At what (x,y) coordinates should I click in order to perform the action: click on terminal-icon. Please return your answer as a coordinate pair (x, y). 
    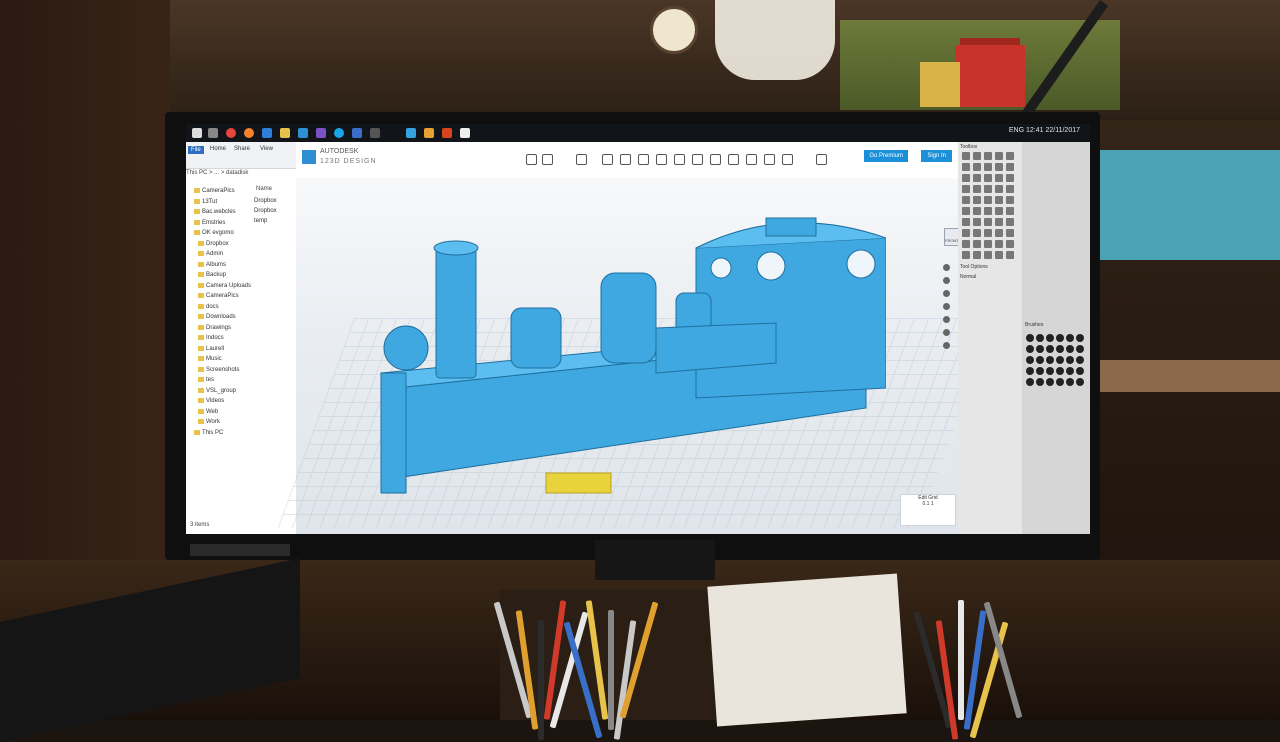
    Looking at the image, I should click on (375, 133).